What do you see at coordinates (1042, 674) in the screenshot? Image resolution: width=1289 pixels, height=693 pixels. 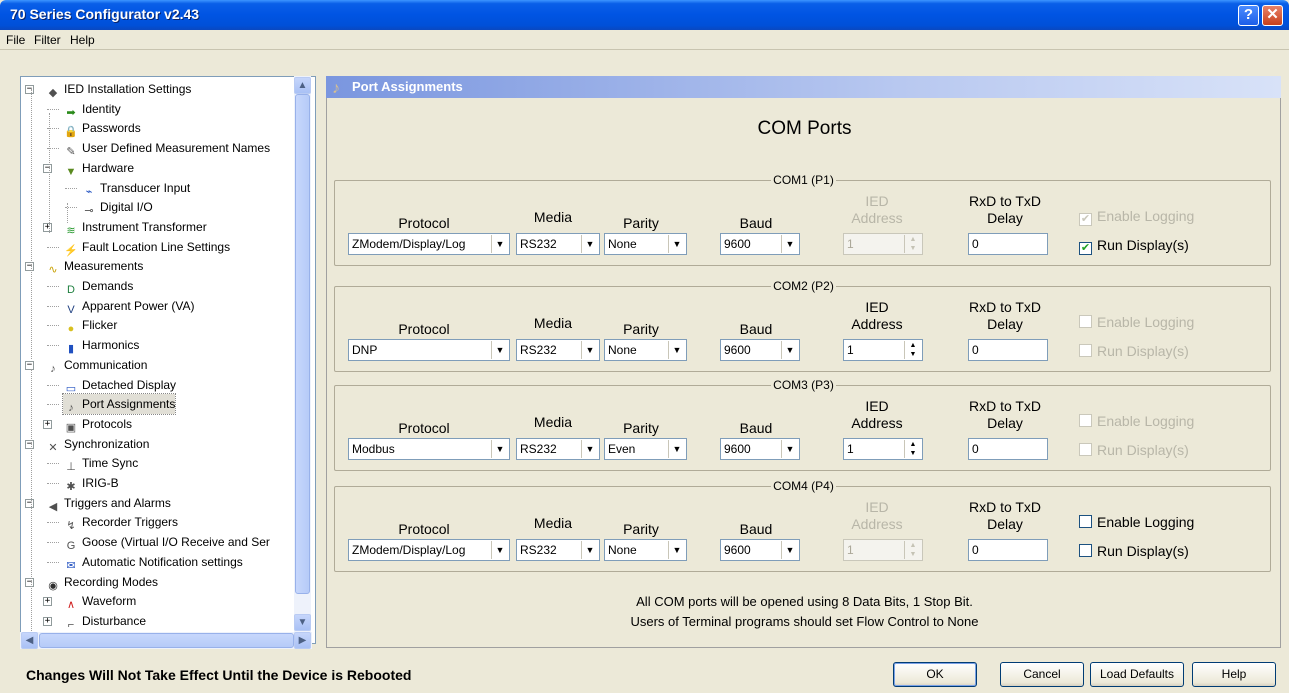 I see `cancel-button: Cancel` at bounding box center [1042, 674].